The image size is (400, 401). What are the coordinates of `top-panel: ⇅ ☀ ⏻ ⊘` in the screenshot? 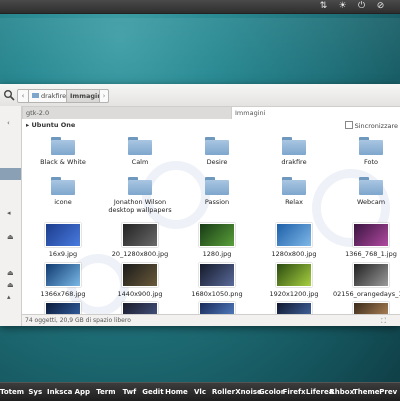 It's located at (200, 7).